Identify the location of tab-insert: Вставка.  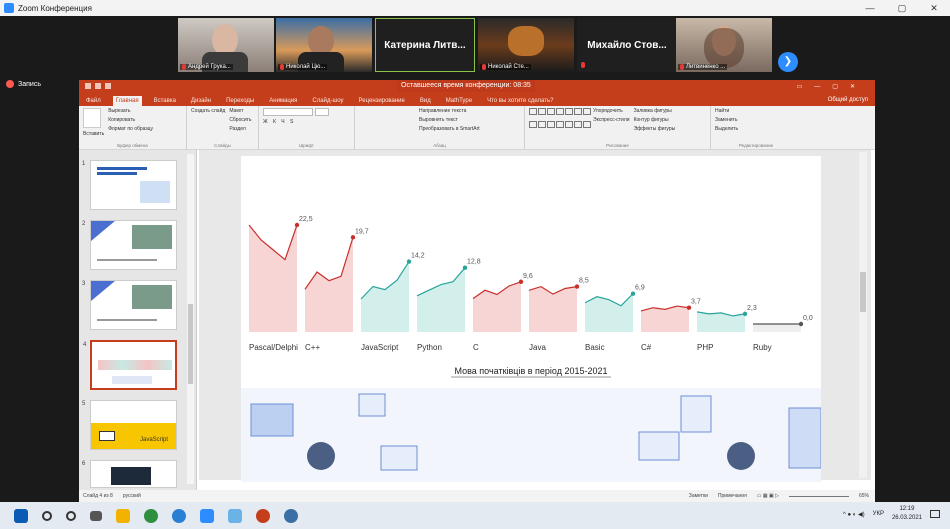
(165, 101).